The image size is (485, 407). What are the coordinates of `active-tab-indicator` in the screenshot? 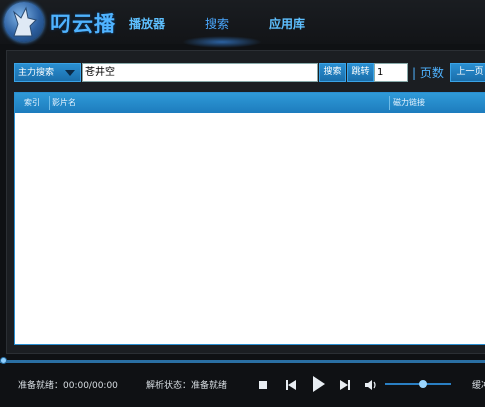 It's located at (222, 42).